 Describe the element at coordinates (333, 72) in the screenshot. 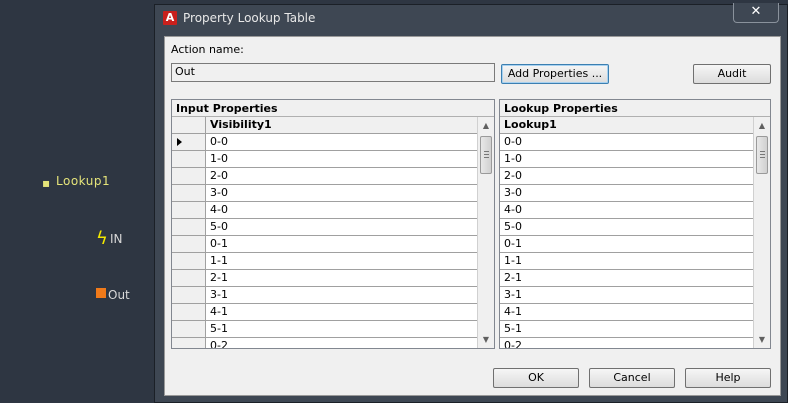

I see `action-name-field: Out` at that location.